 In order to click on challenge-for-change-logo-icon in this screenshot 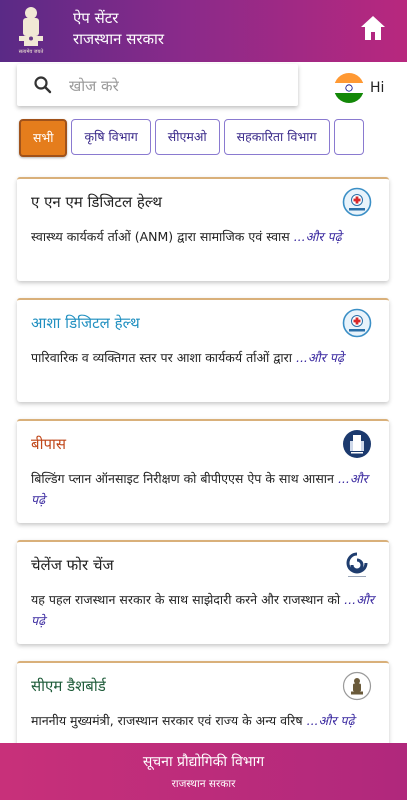, I will do `click(357, 564)`.